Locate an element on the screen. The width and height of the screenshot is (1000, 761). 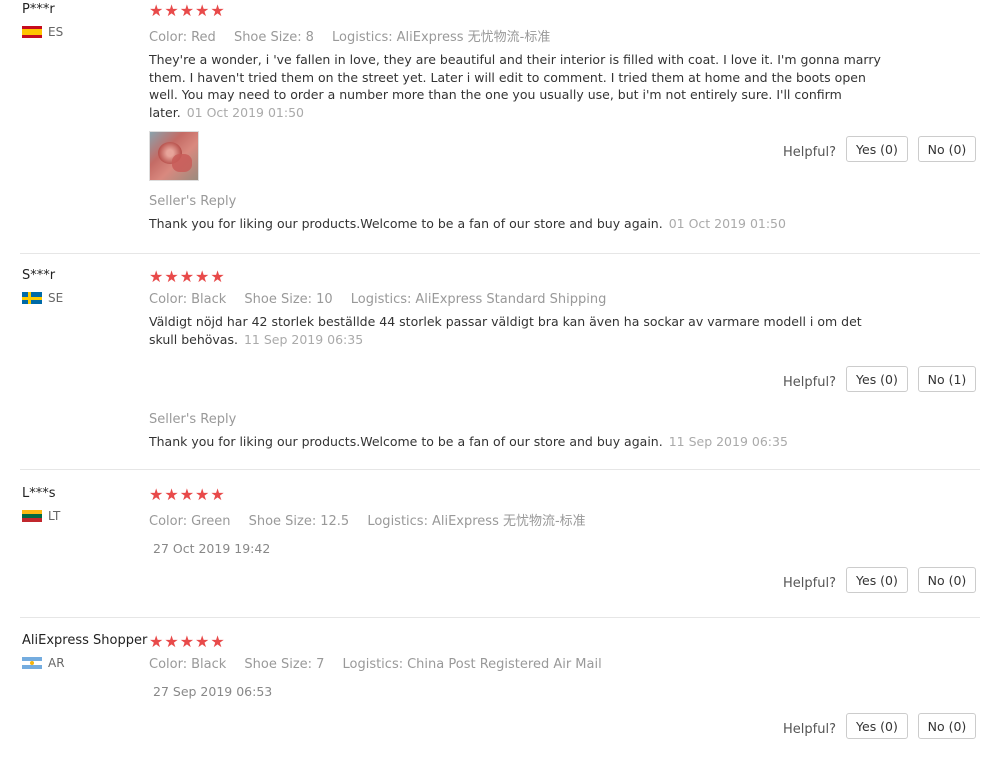
shoe-size-value: 8 is located at coordinates (309, 37).